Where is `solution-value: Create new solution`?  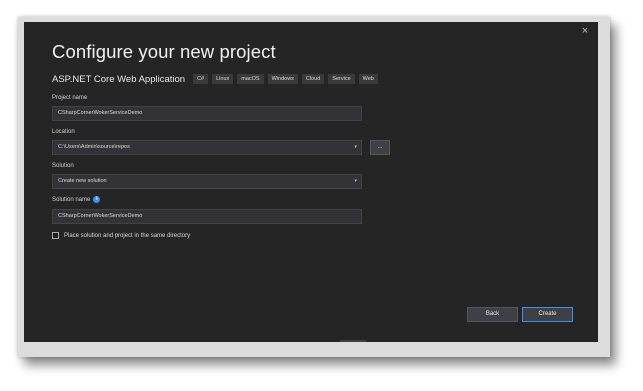 solution-value: Create new solution is located at coordinates (82, 181).